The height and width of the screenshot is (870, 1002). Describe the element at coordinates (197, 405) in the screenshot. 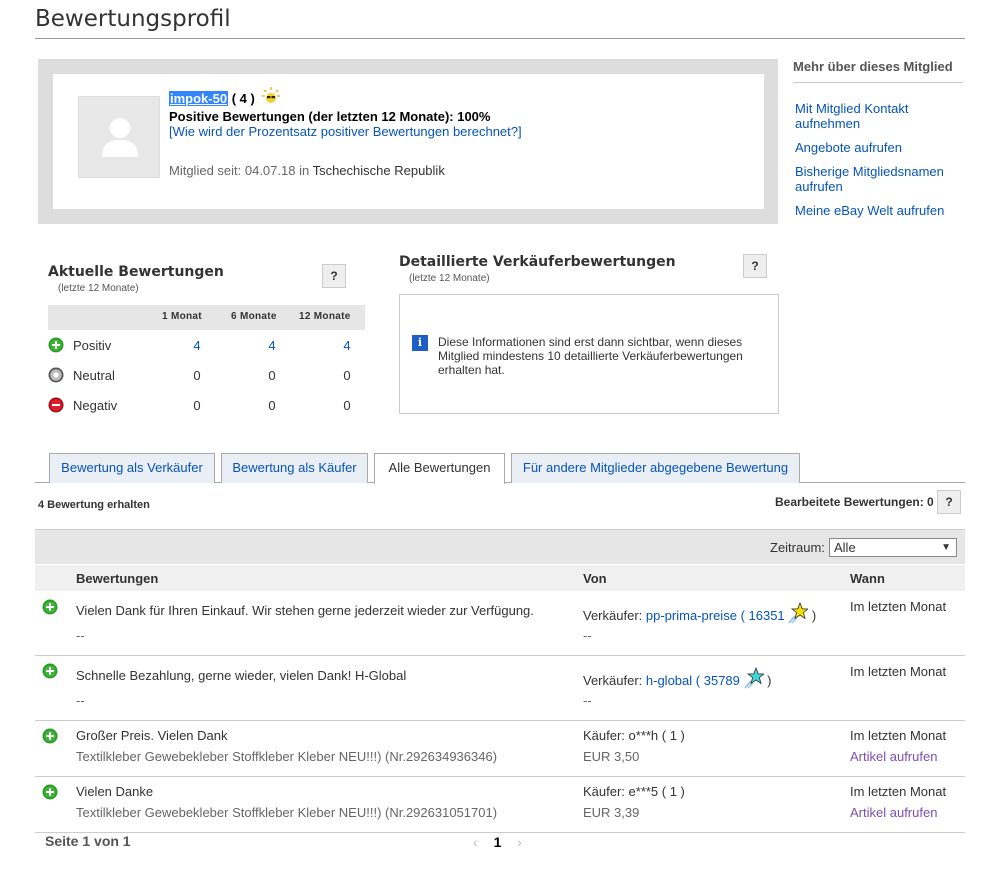

I see `negative-1-month-value: 0` at that location.